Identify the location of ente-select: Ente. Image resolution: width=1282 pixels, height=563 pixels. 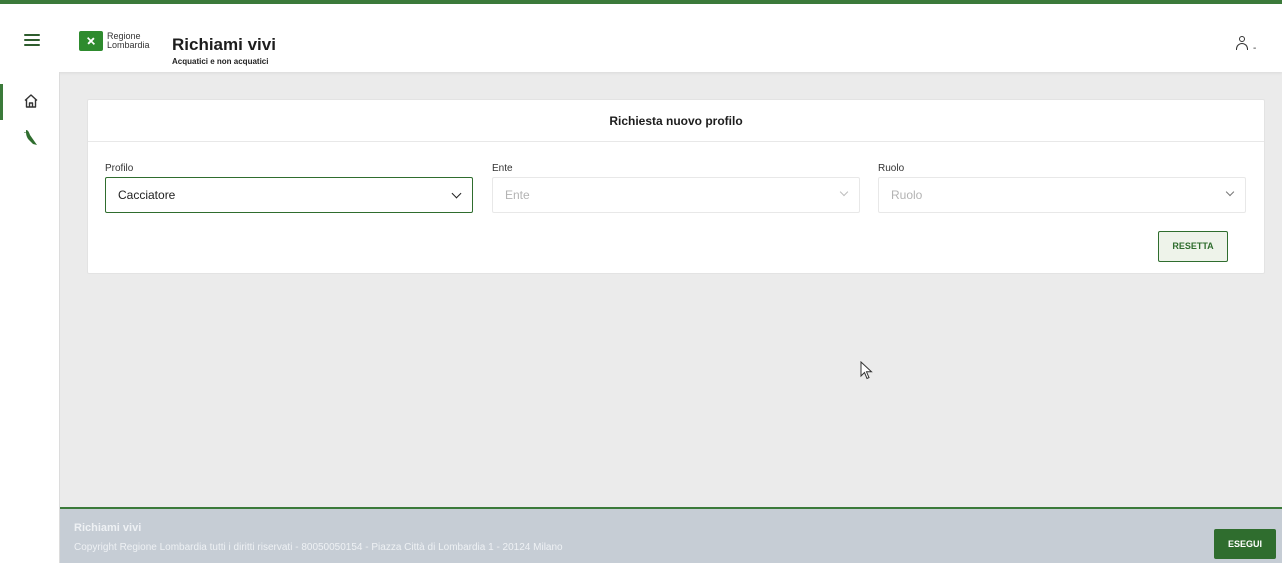
(676, 195).